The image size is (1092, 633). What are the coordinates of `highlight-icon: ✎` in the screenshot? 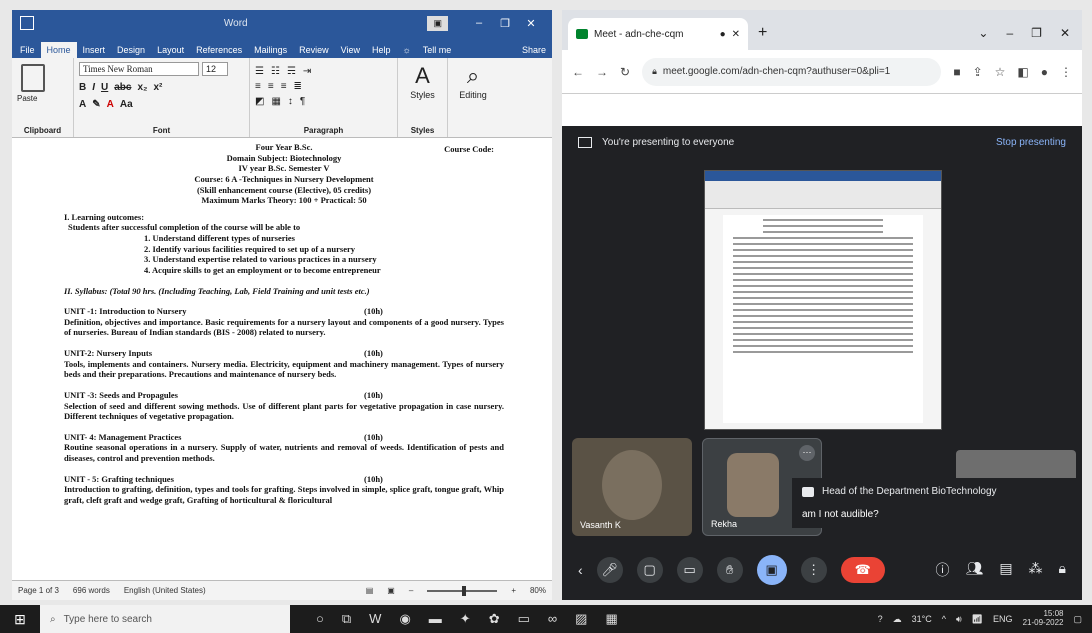 It's located at (96, 104).